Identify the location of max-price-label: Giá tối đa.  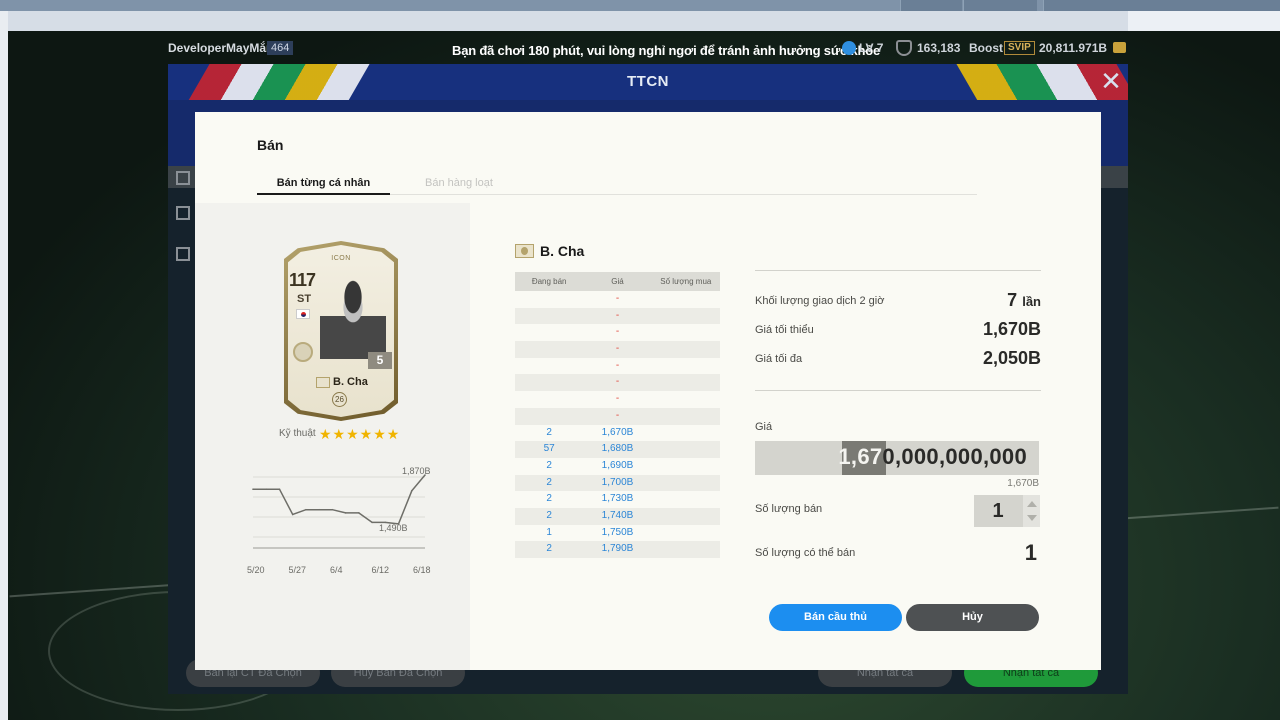
(779, 359).